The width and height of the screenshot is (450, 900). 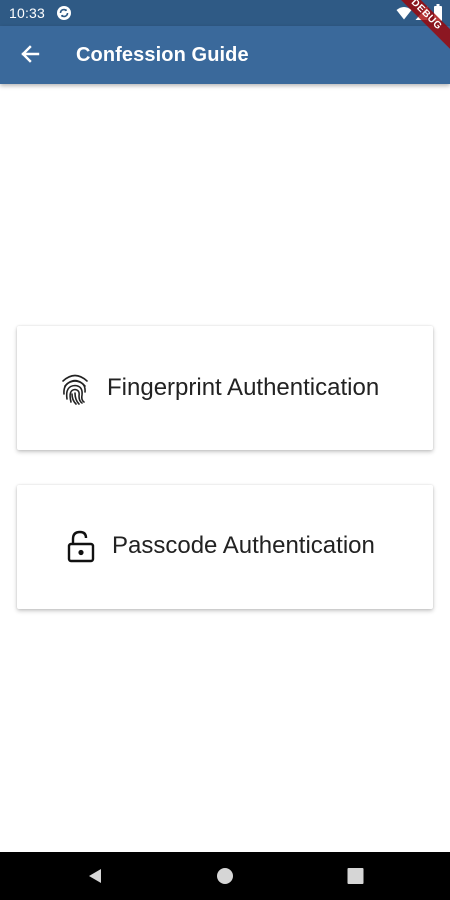 What do you see at coordinates (355, 876) in the screenshot?
I see `nav-recents-icon` at bounding box center [355, 876].